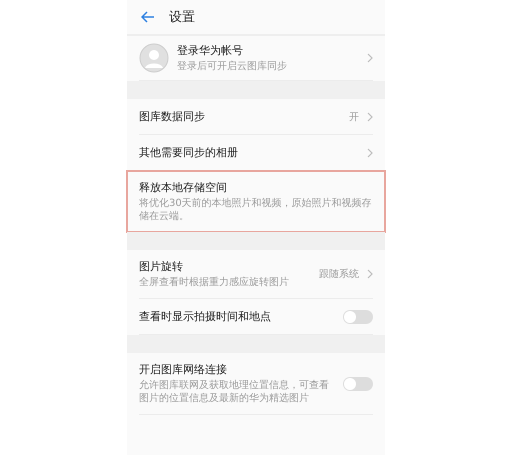 The height and width of the screenshot is (455, 512). Describe the element at coordinates (339, 274) in the screenshot. I see `setting-value: 跟随系统` at that location.